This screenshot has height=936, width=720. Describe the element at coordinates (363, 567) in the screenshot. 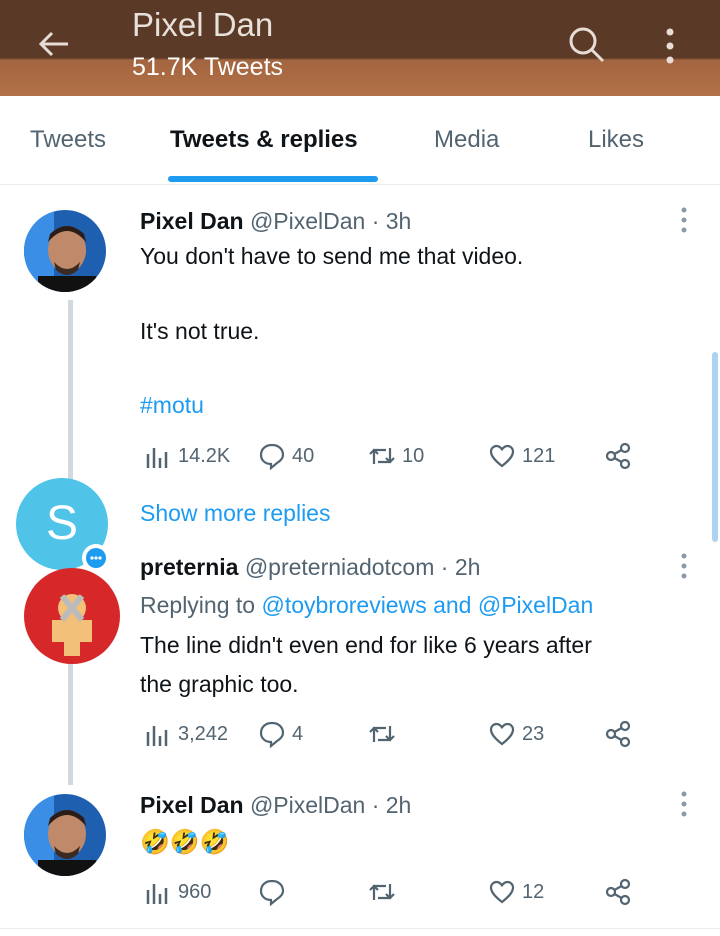

I see `author-handle-time: @preterniadotcom · 2h` at that location.